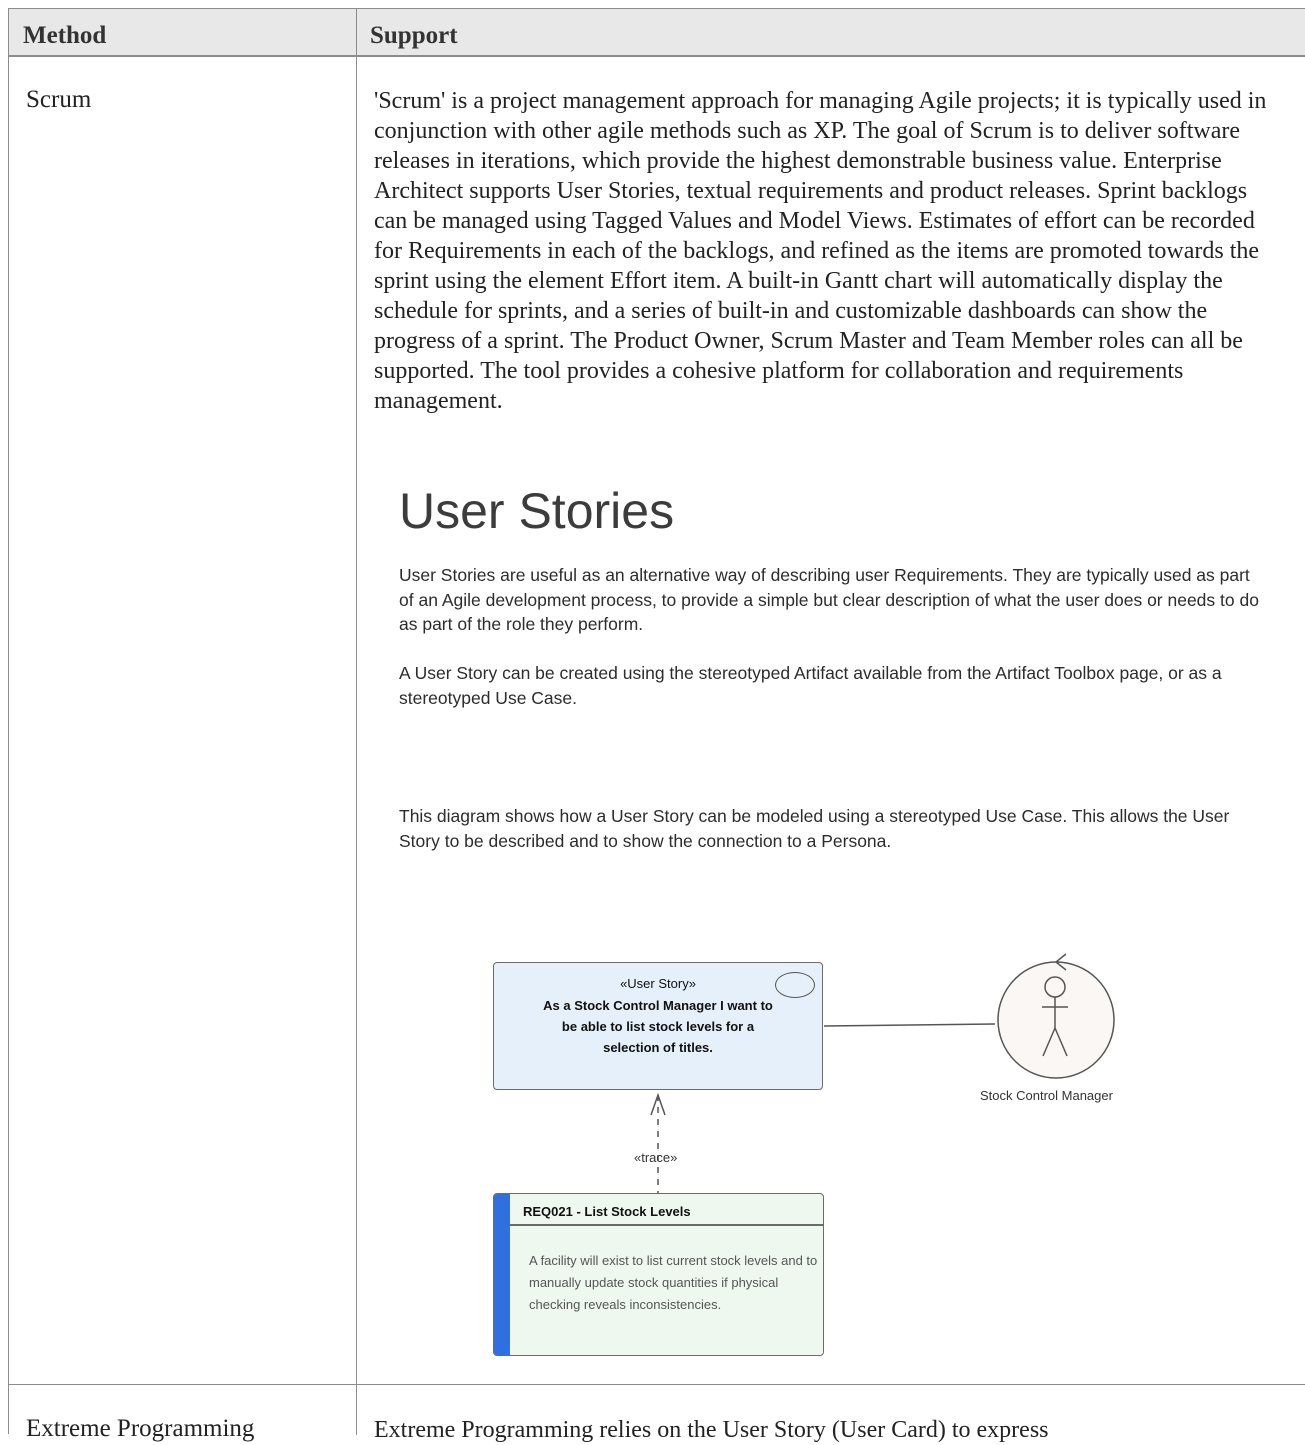  I want to click on user-story-stereotype: «User Story», so click(658, 983).